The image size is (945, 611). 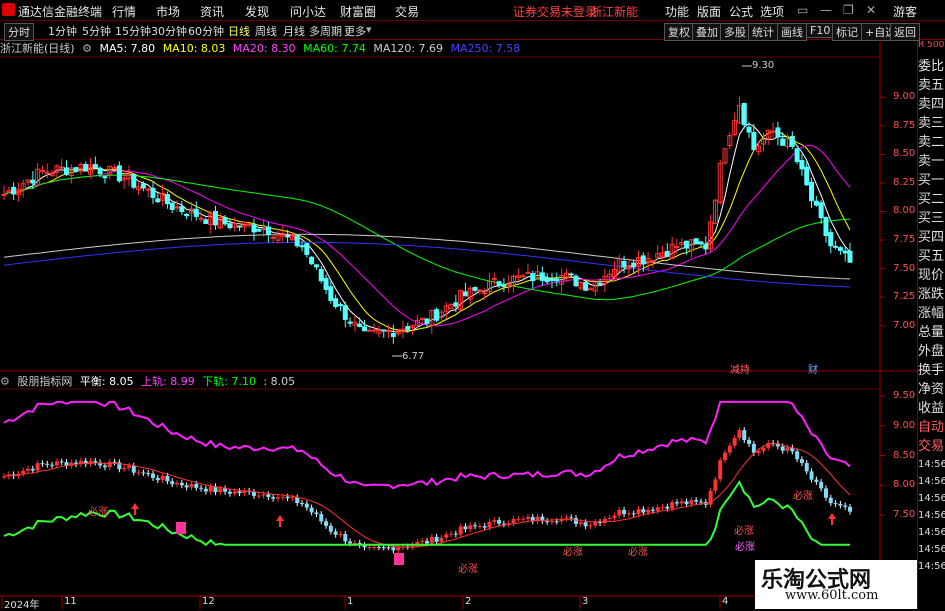 I want to click on indicator-tick: 8.50, so click(x=904, y=455).